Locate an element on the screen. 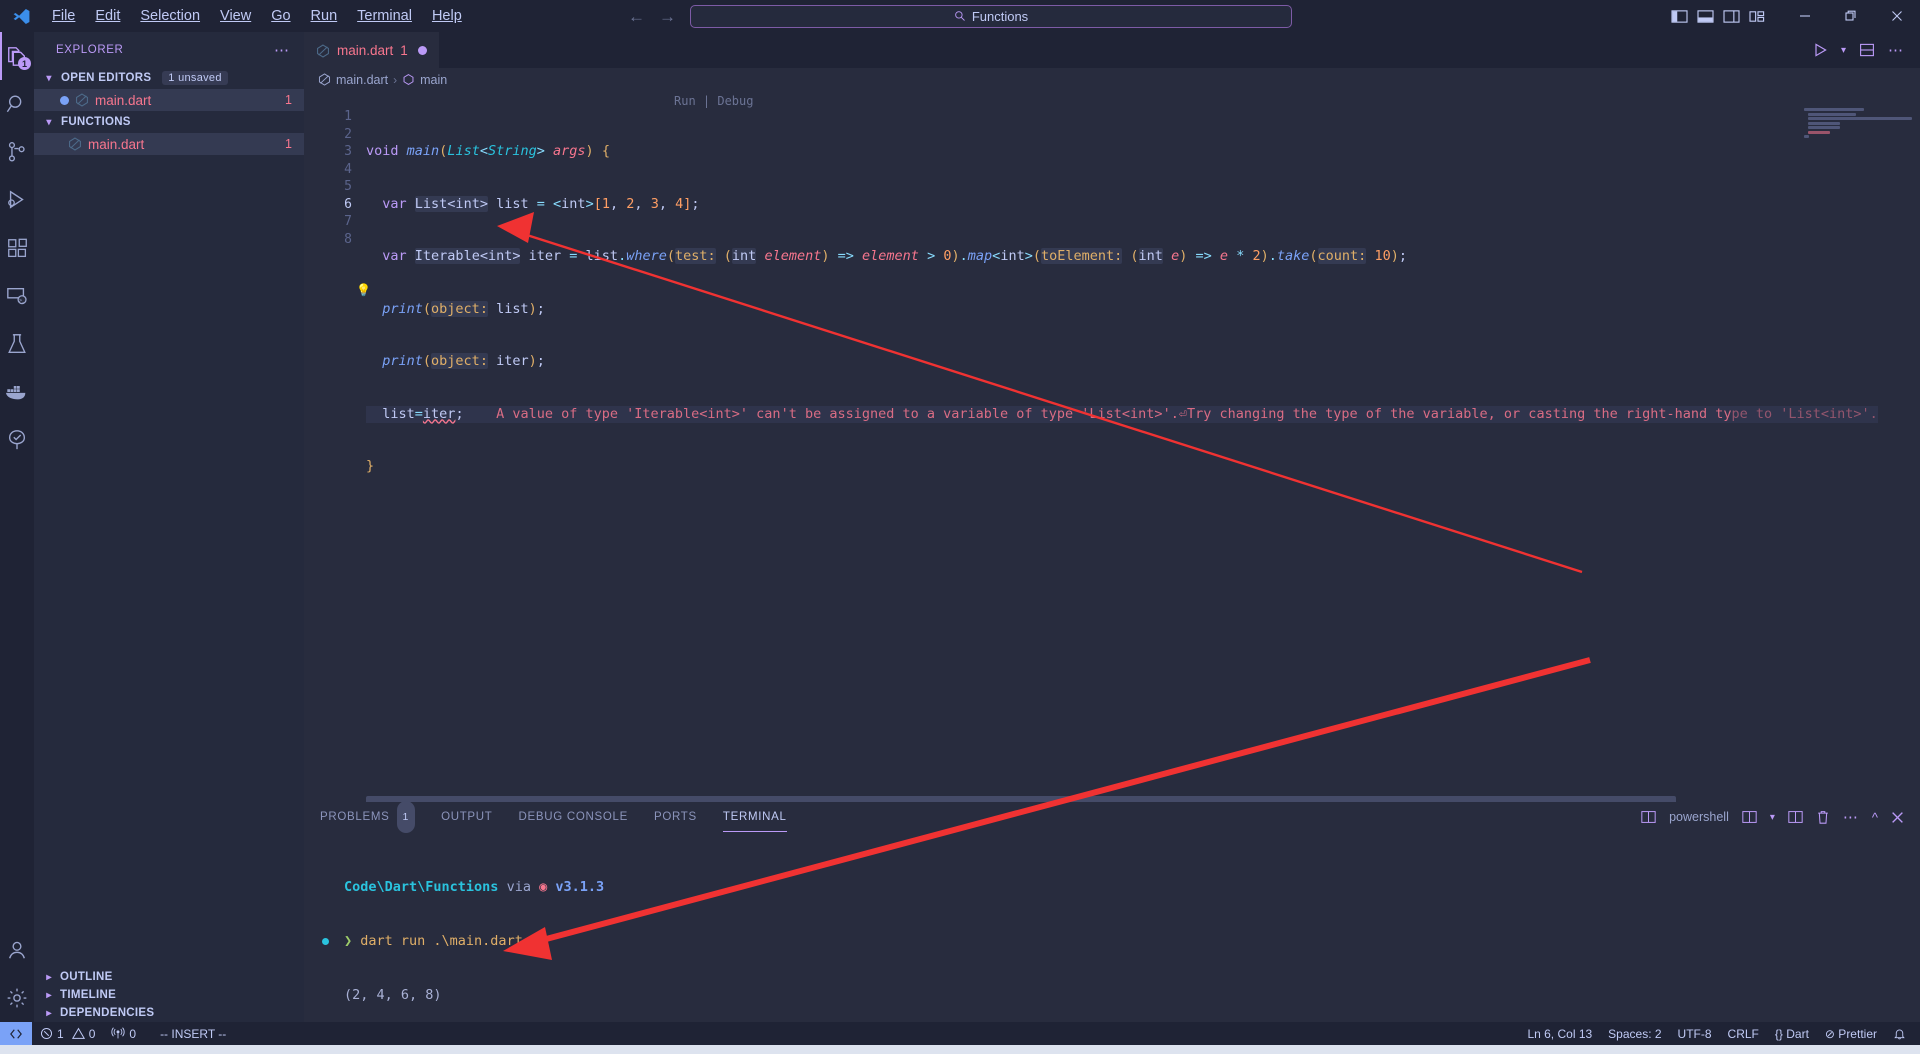  indentation: Spaces: 2 is located at coordinates (1634, 1033).